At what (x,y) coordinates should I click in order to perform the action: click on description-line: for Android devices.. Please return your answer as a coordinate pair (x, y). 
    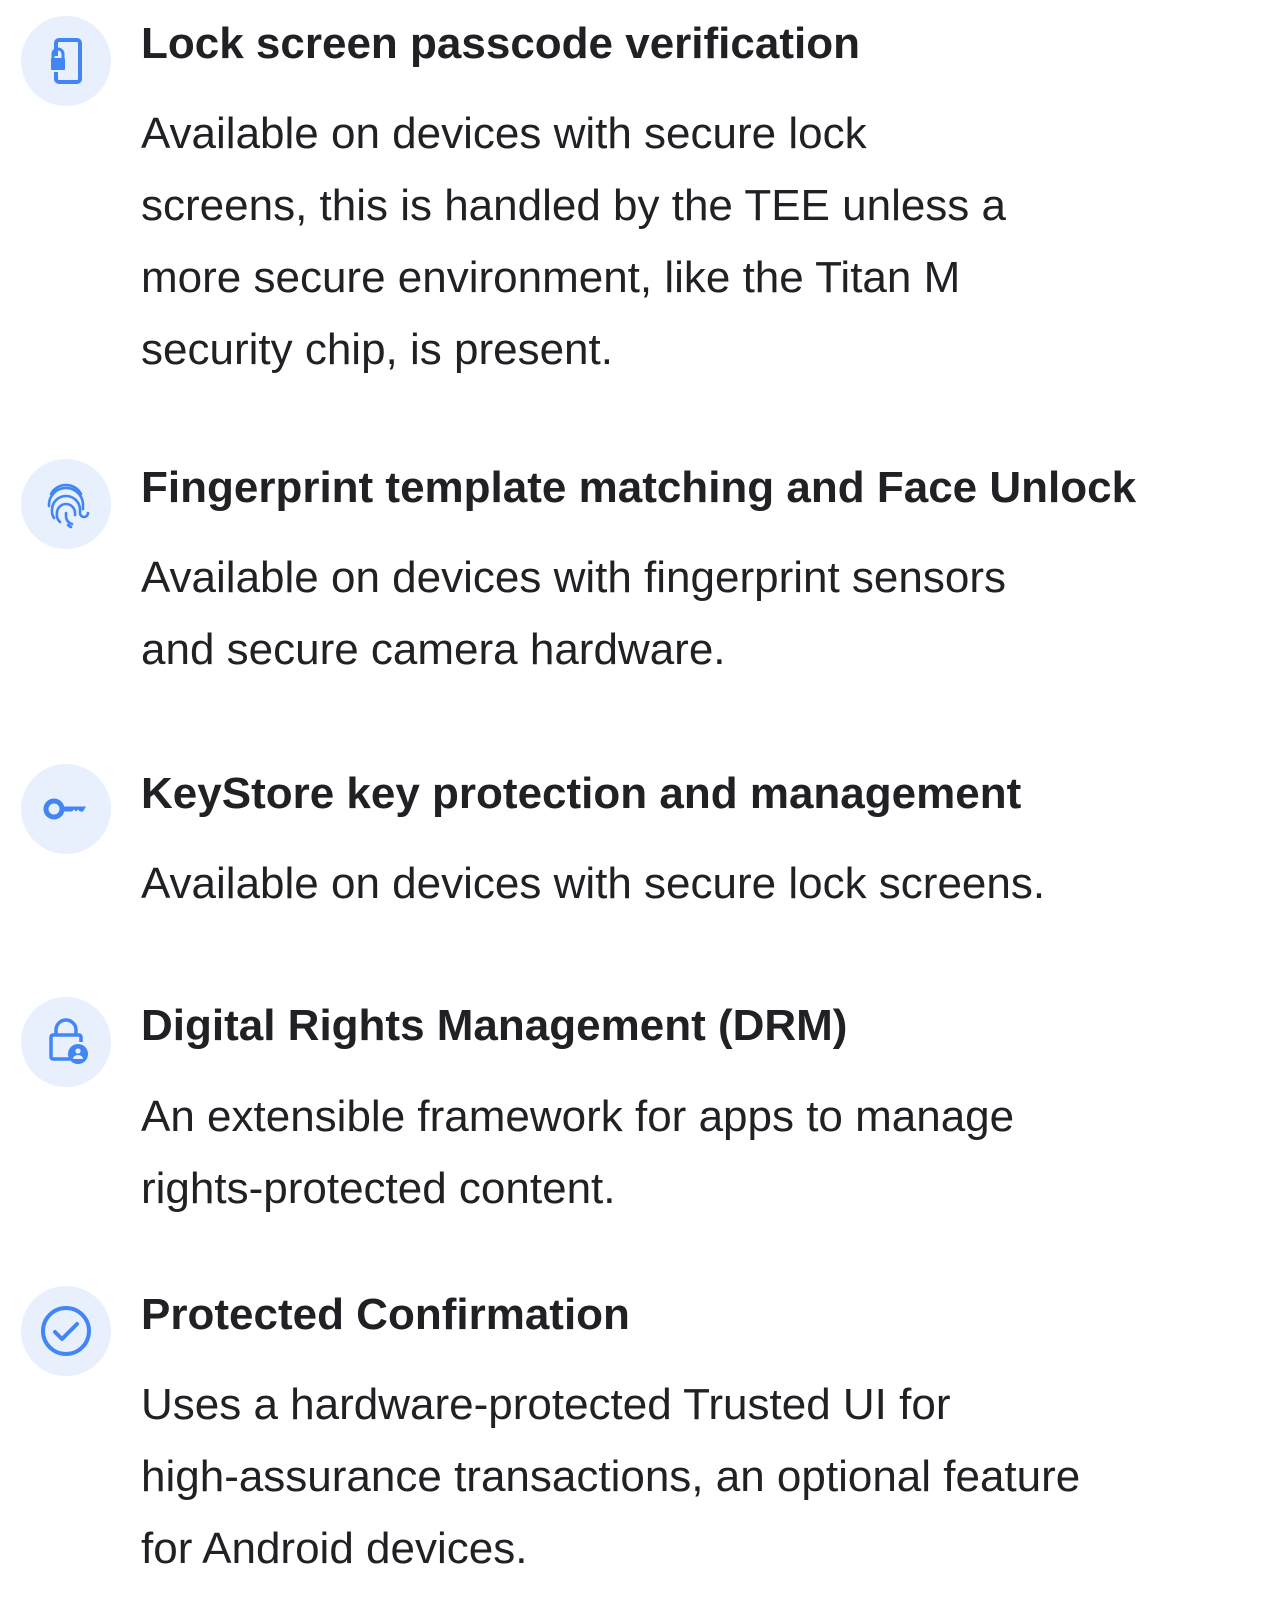
    Looking at the image, I should click on (334, 1548).